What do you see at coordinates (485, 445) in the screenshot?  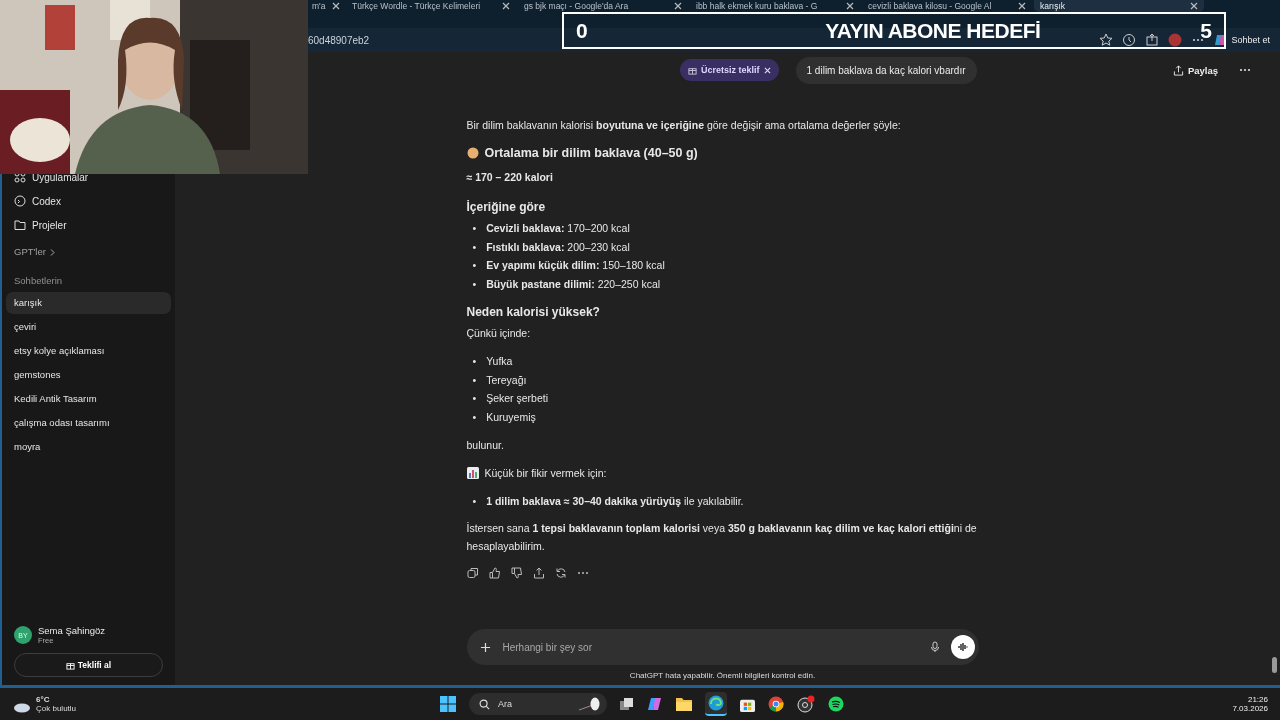 I see `answer-text: bulunur.` at bounding box center [485, 445].